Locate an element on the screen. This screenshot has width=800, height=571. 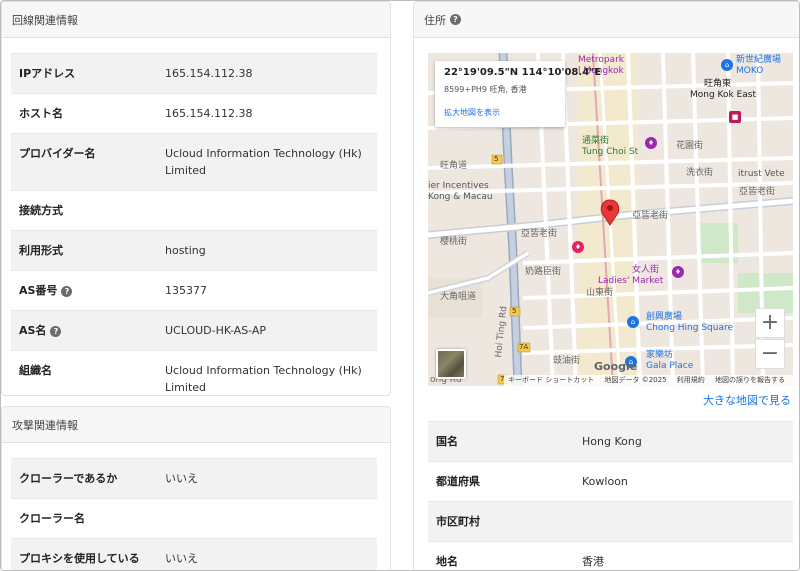
row-value: 135377 is located at coordinates (267, 290).